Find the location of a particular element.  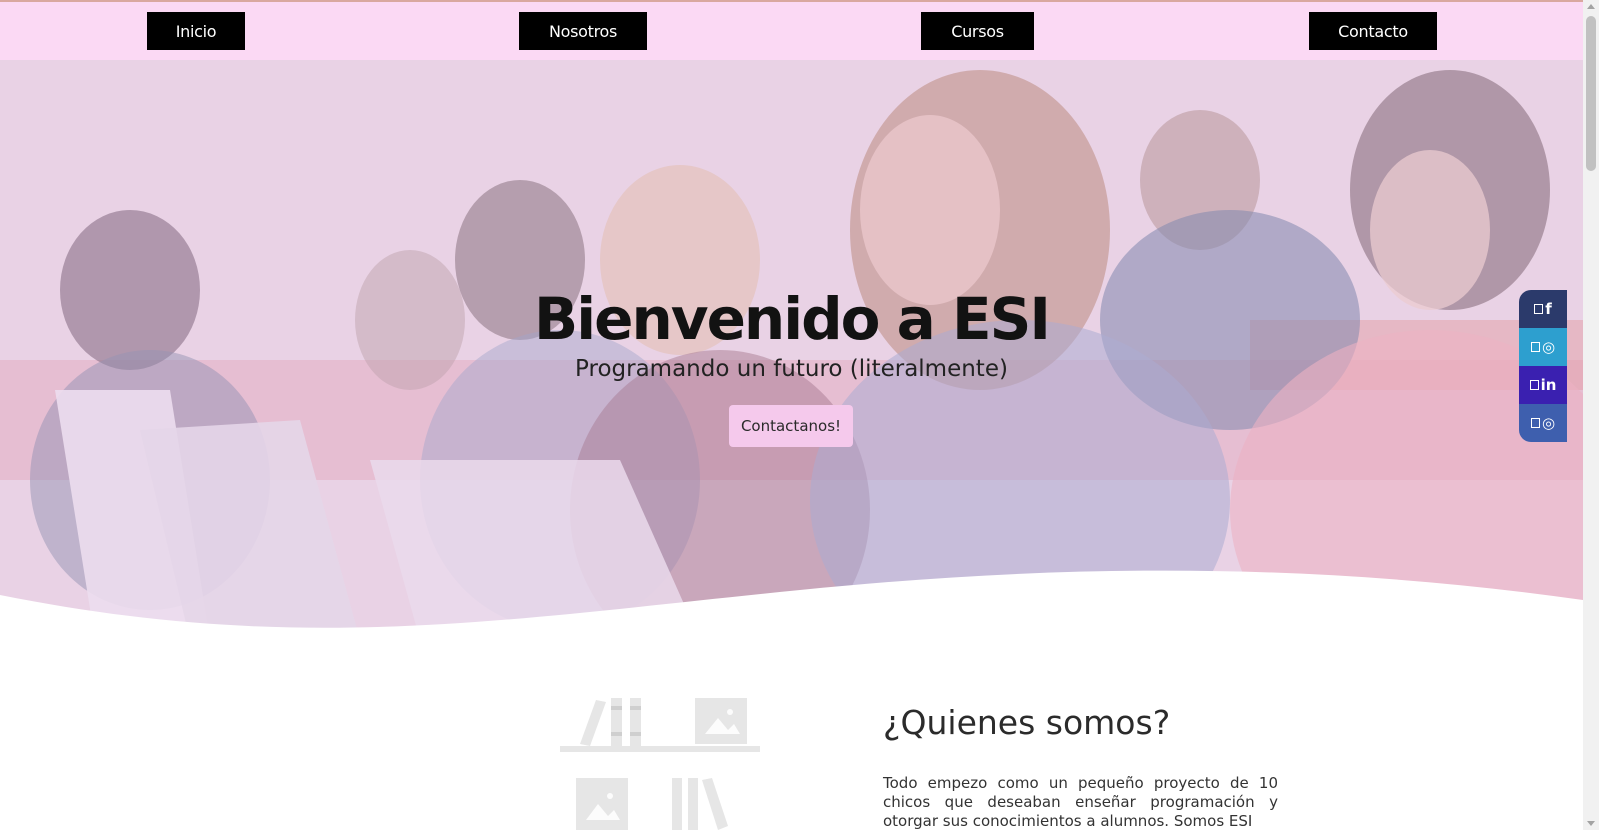

hero-title: Bienvenido a ESI is located at coordinates (792, 319).